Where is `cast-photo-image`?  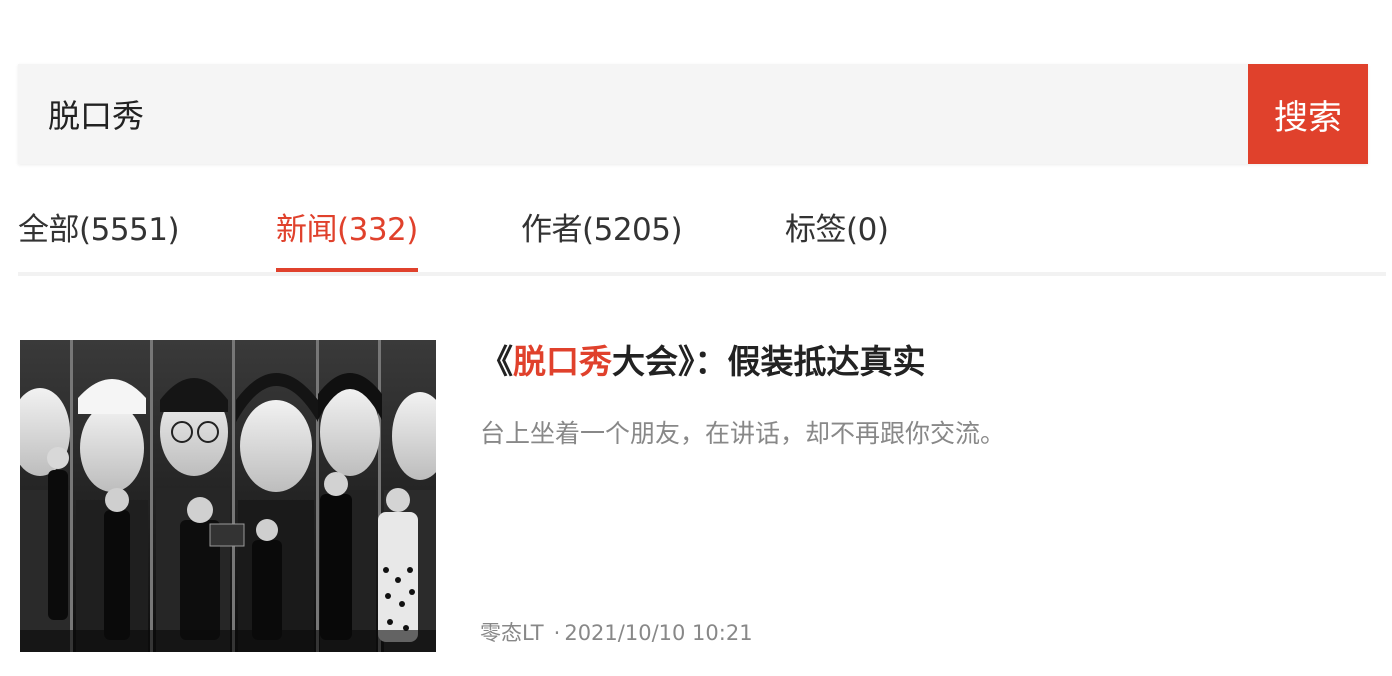
cast-photo-image is located at coordinates (228, 496).